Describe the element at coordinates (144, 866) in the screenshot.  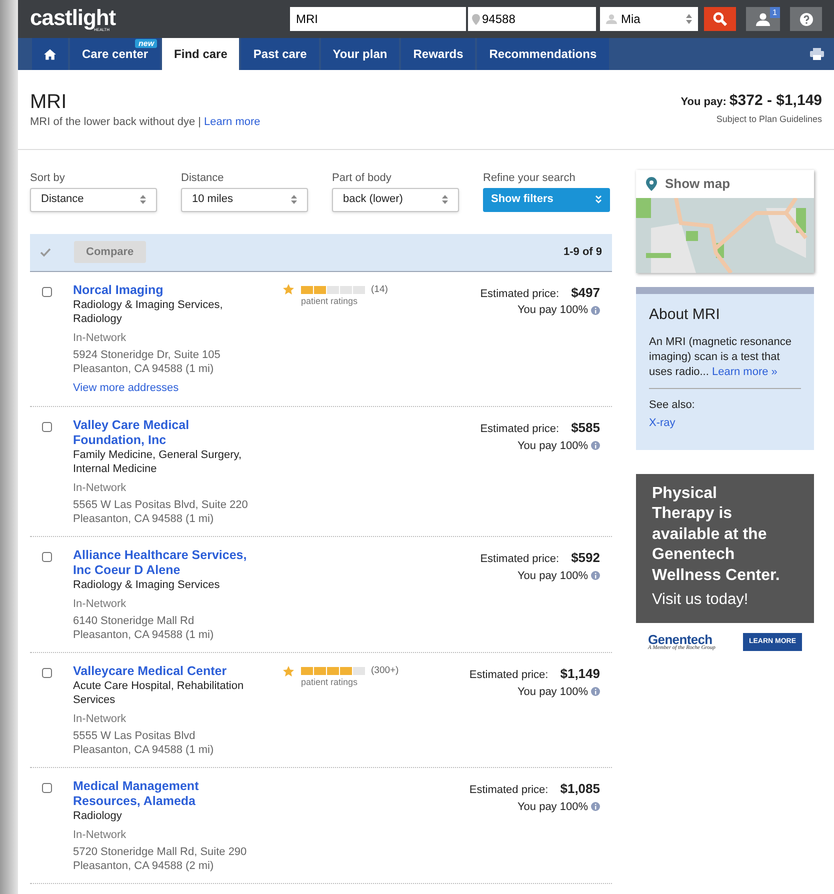
I see `address-line: Pleasanton, CA 94588 (2 mi)` at that location.